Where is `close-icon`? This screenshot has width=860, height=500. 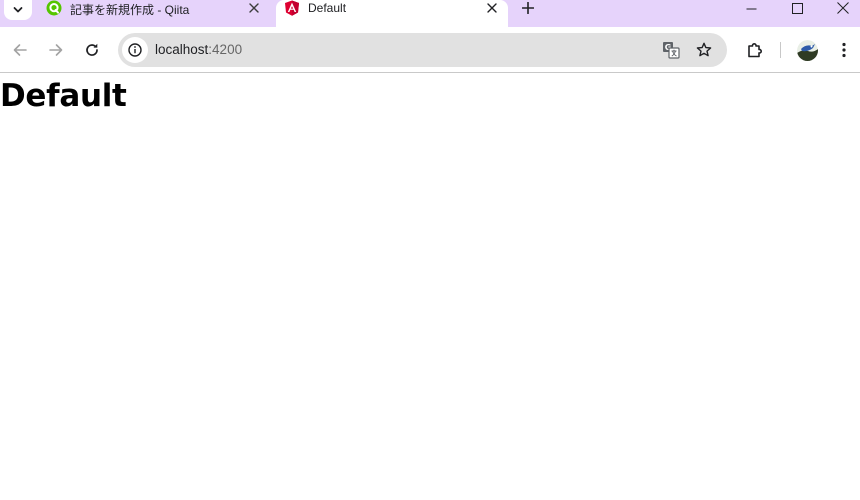
close-icon is located at coordinates (843, 8).